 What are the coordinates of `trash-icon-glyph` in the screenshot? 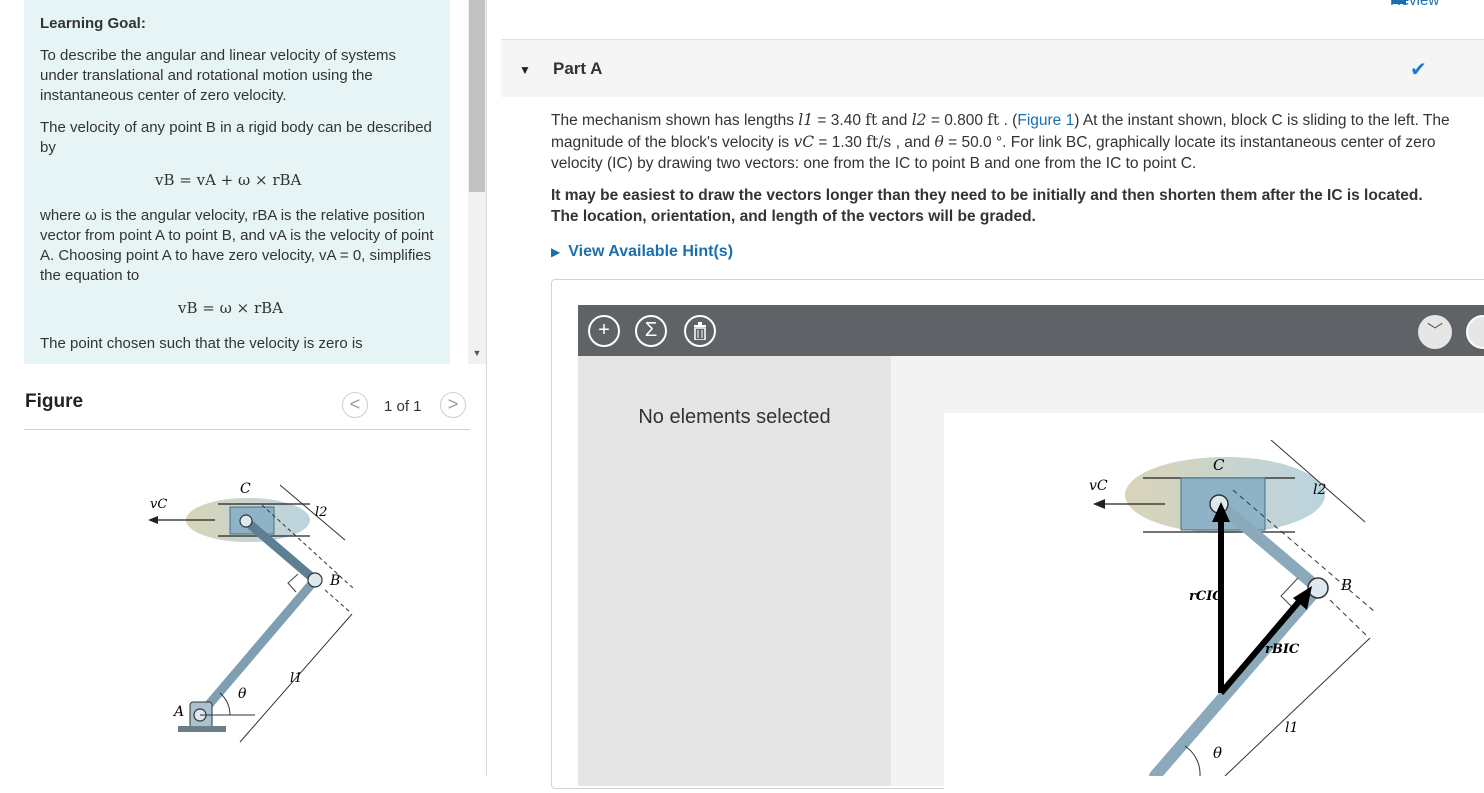 It's located at (700, 331).